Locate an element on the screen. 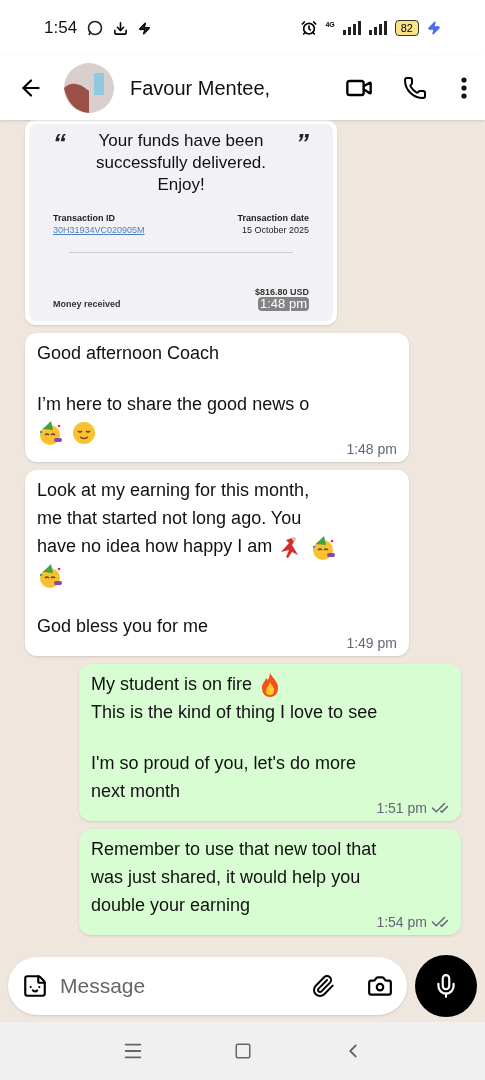  status-time: 1:54 is located at coordinates (61, 28).